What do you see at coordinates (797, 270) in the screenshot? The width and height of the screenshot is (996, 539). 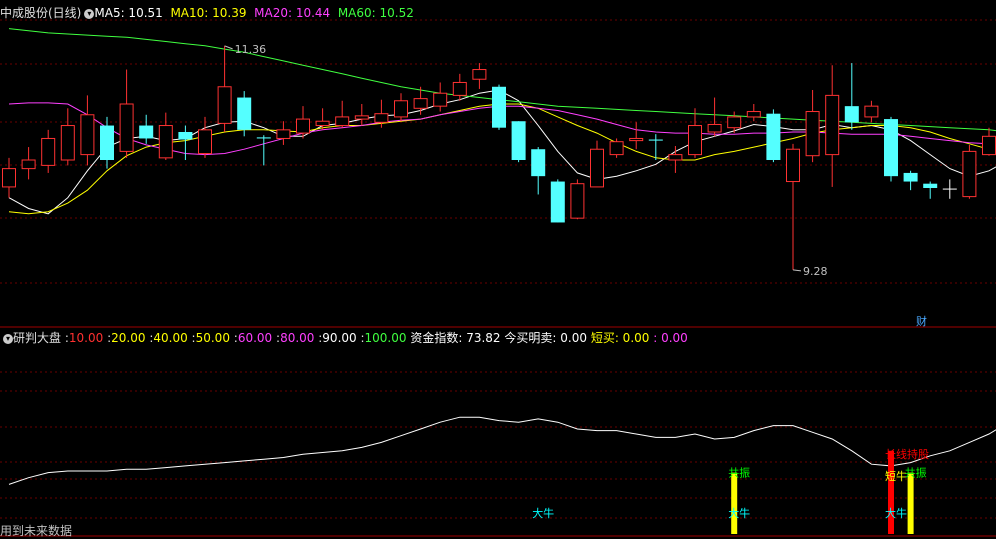 I see `low-marker` at bounding box center [797, 270].